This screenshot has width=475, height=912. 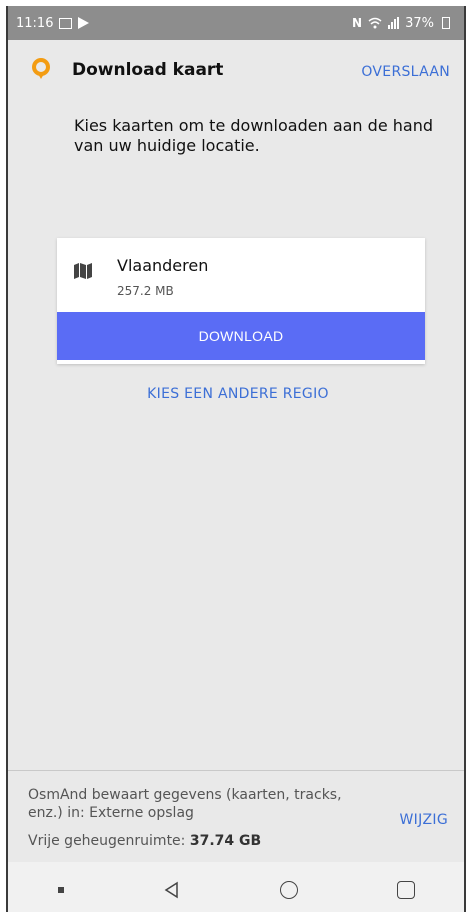 What do you see at coordinates (241, 336) in the screenshot?
I see `download-button: DOWNLOAD` at bounding box center [241, 336].